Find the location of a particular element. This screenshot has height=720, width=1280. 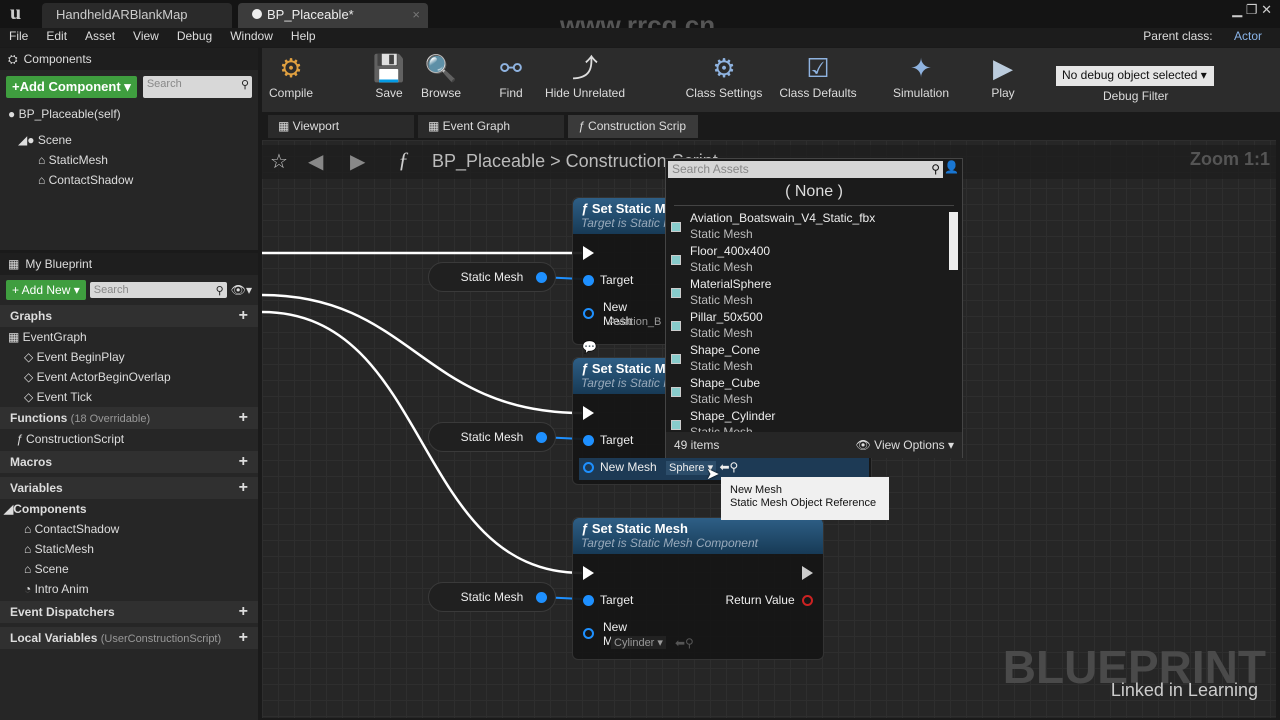

var-scene: ⌂ Scene is located at coordinates (131, 569).